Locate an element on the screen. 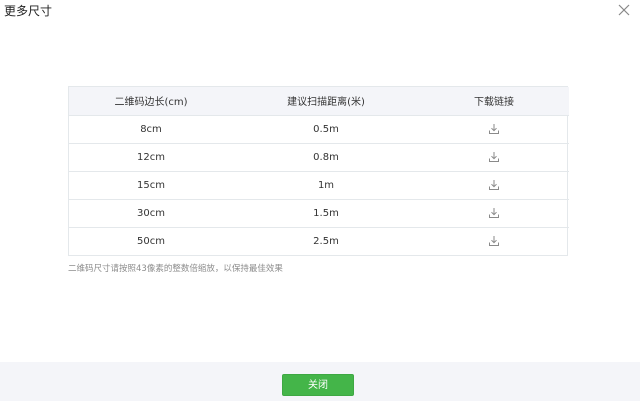  dialog-footer: 关闭 is located at coordinates (320, 381).